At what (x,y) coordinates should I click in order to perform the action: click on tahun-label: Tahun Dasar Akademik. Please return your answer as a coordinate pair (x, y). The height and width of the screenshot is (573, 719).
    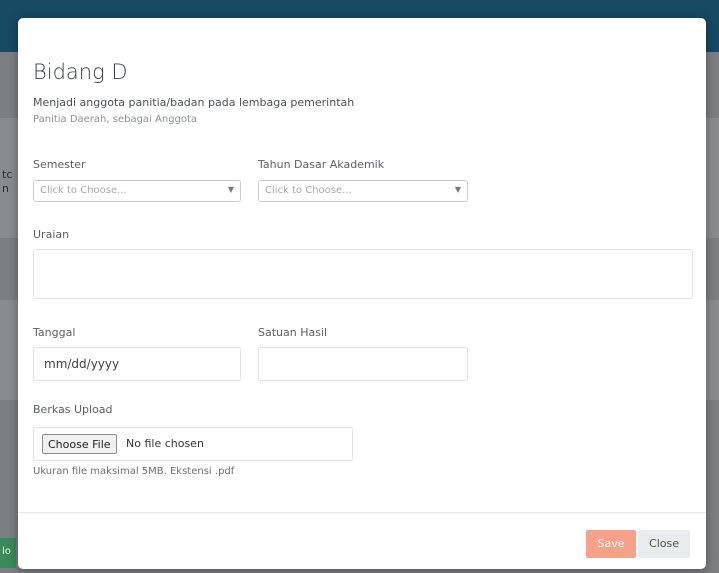
    Looking at the image, I should click on (321, 164).